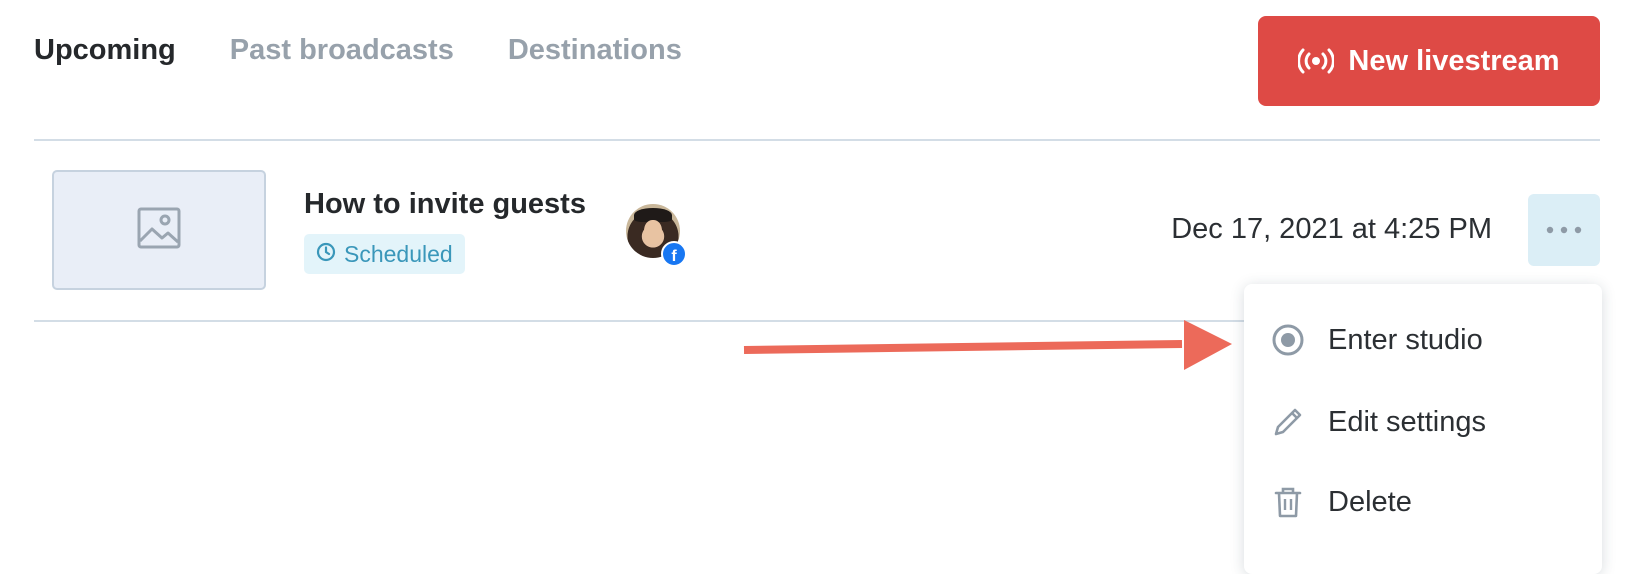 This screenshot has width=1634, height=574. I want to click on menu-item-delete: Delete, so click(1341, 502).